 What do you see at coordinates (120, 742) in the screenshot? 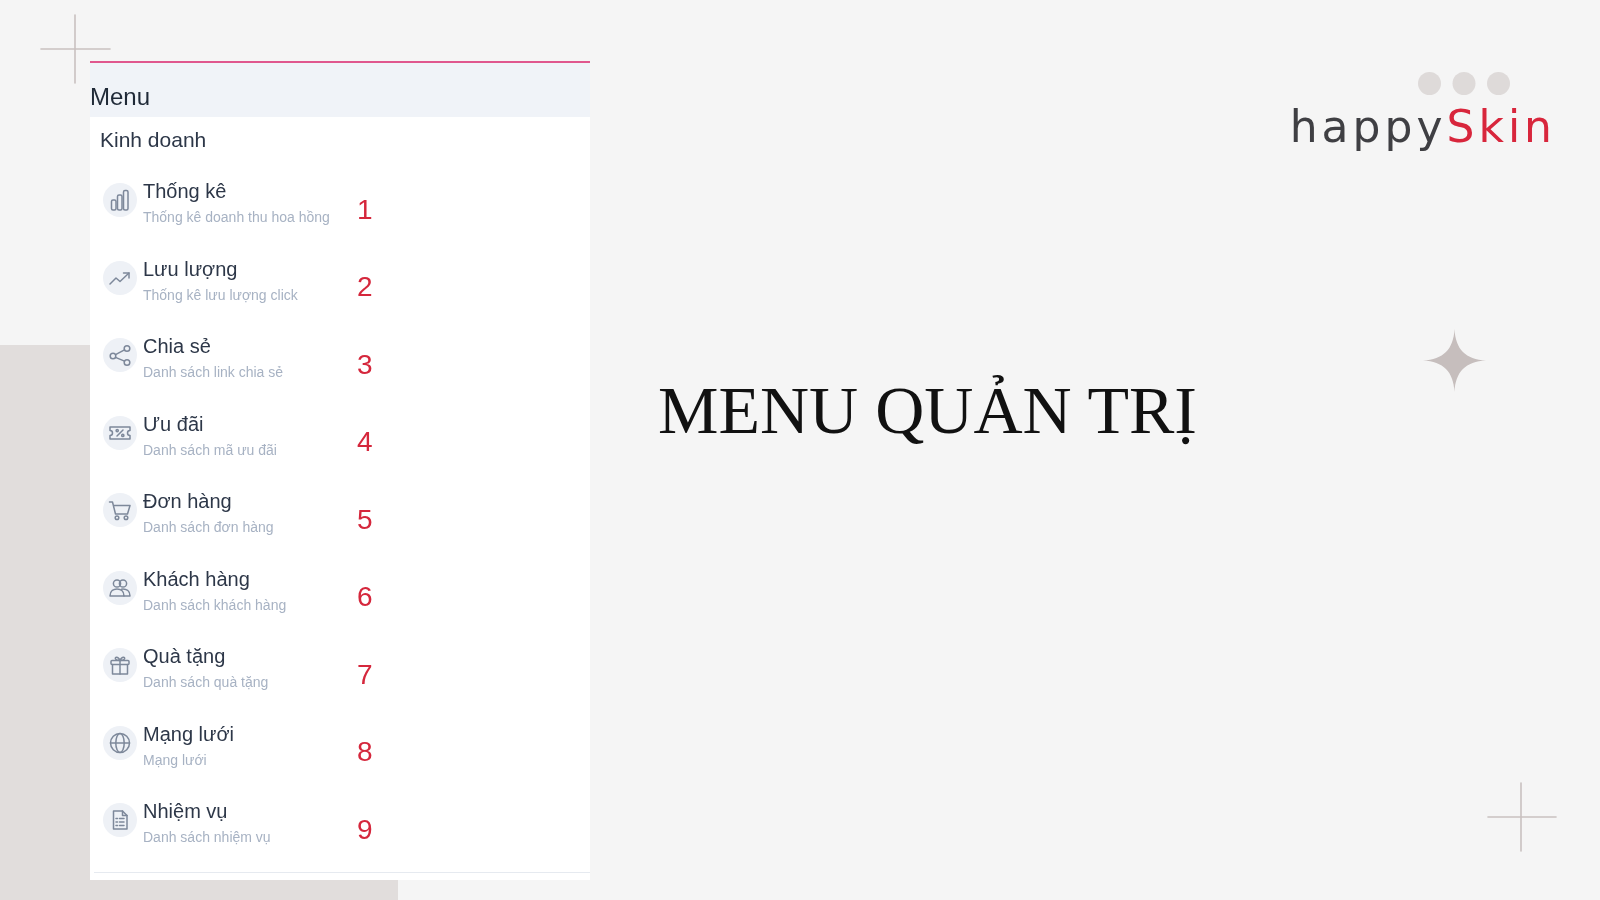
I see `globe-icon` at bounding box center [120, 742].